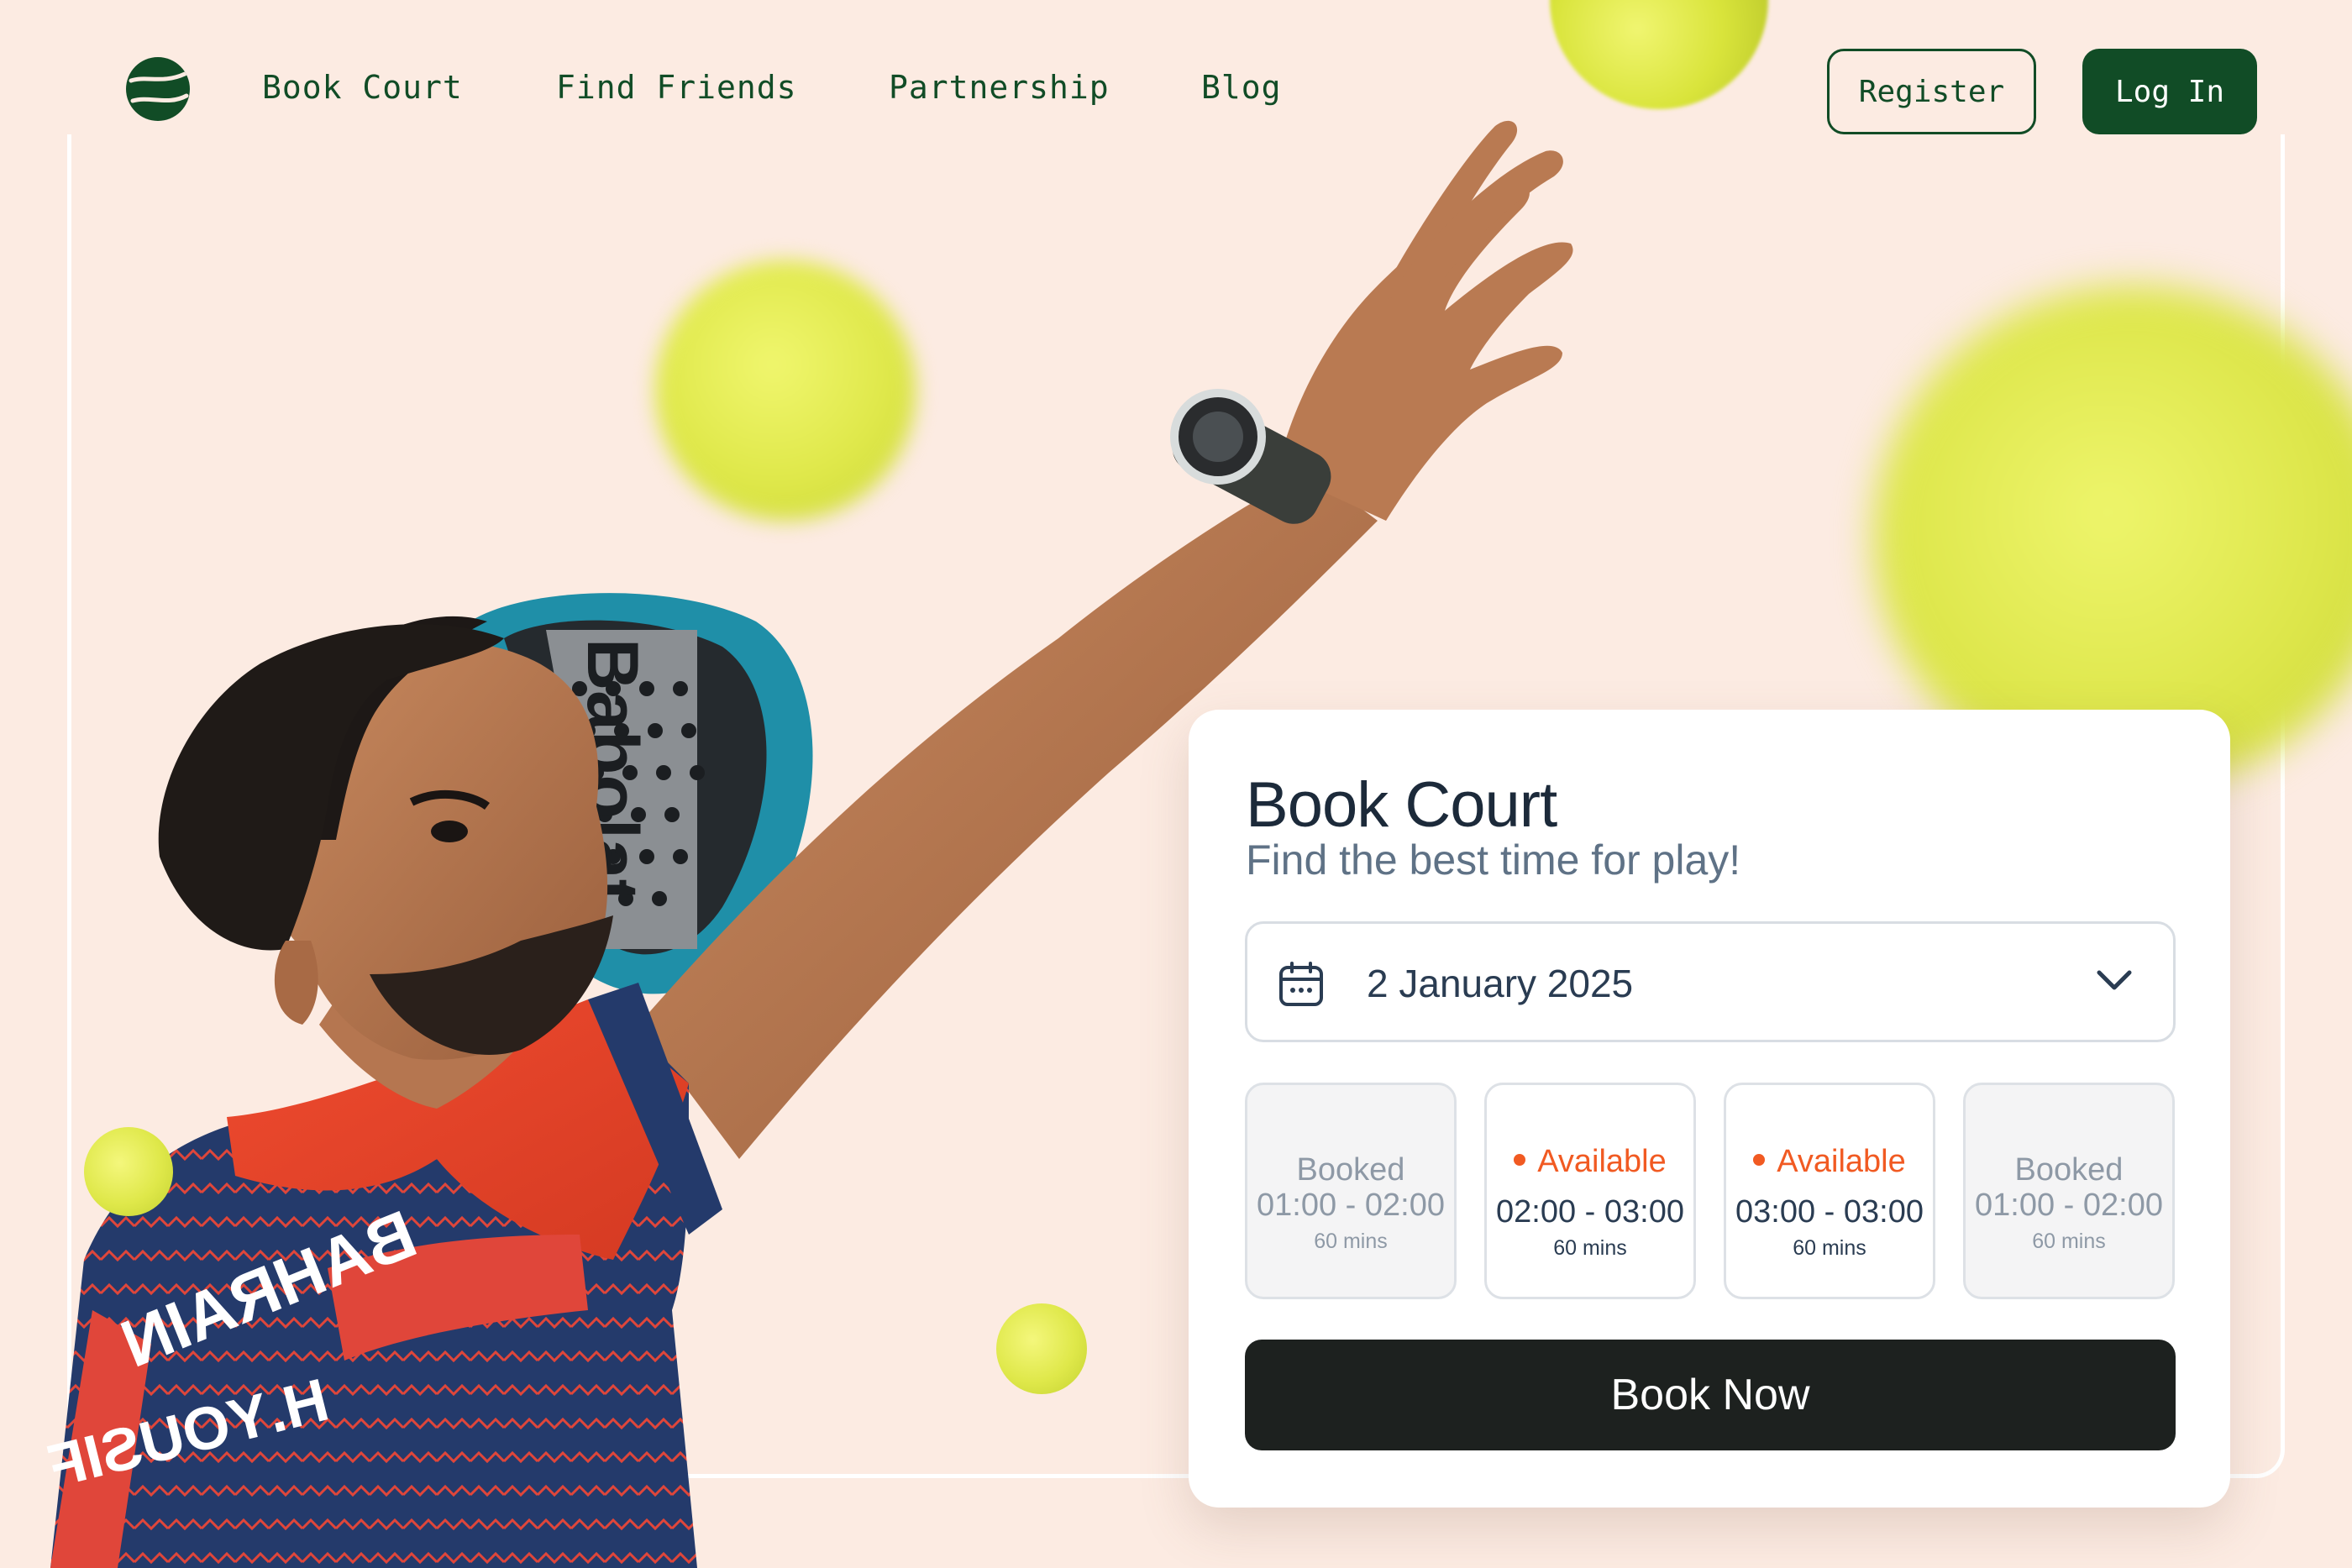 The width and height of the screenshot is (2352, 1568). I want to click on time-slot-2: Available 02:00 - 03:00 60 mins, so click(1590, 1191).